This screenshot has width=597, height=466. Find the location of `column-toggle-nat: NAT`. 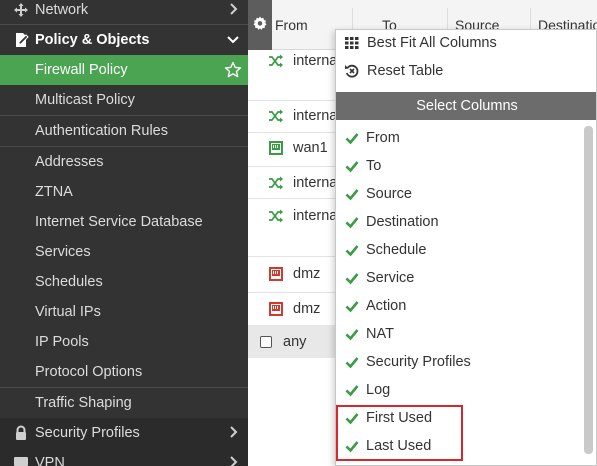

column-toggle-nat: NAT is located at coordinates (369, 334).